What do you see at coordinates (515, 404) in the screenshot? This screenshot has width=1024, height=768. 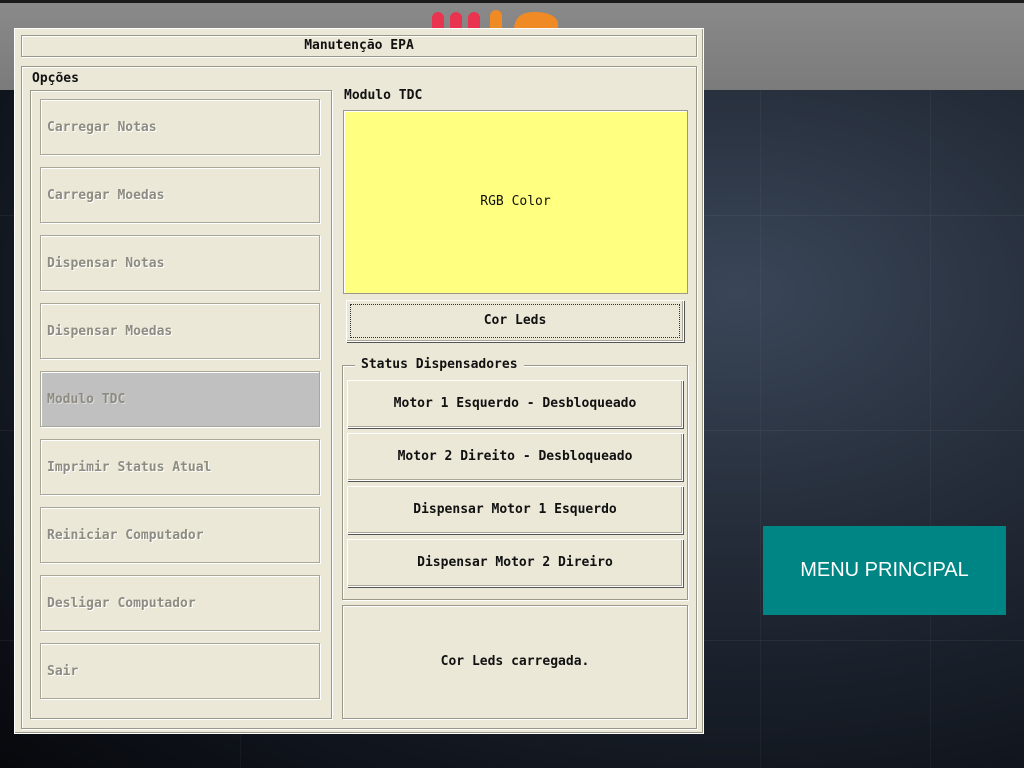 I see `motor-1-status-button: Motor 1 Esquerdo - Desbloqueado` at bounding box center [515, 404].